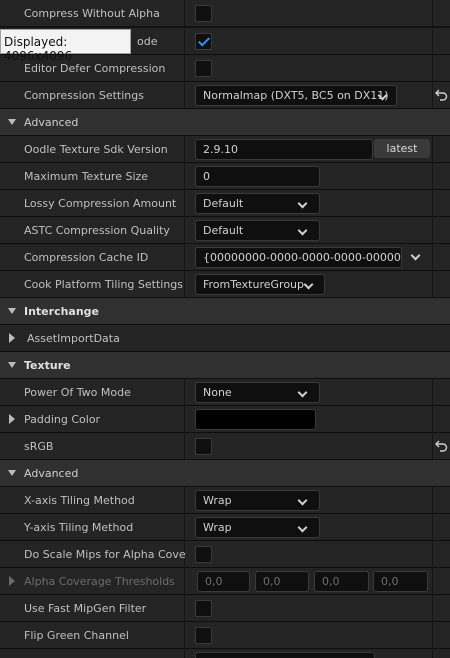 Image resolution: width=450 pixels, height=658 pixels. I want to click on compress-without-alpha-label: Compress Without Alpha, so click(92, 13).